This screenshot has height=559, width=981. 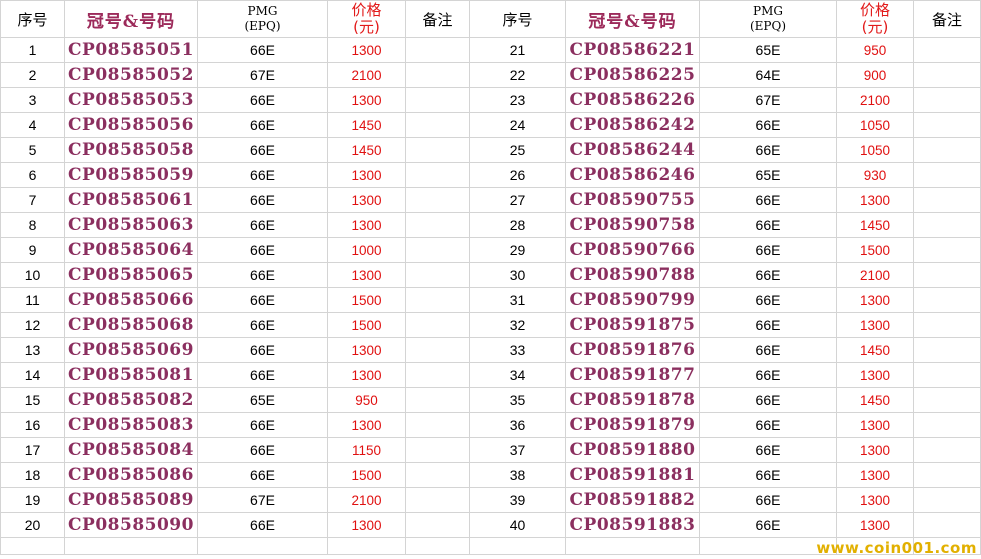 What do you see at coordinates (768, 26) in the screenshot?
I see `header-grade-line2: (EPQ)` at bounding box center [768, 26].